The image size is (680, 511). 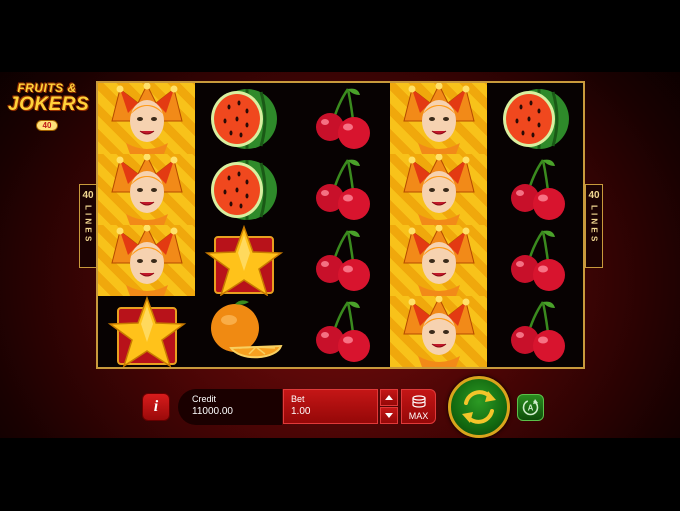 I want to click on info-icon: i, so click(x=156, y=406).